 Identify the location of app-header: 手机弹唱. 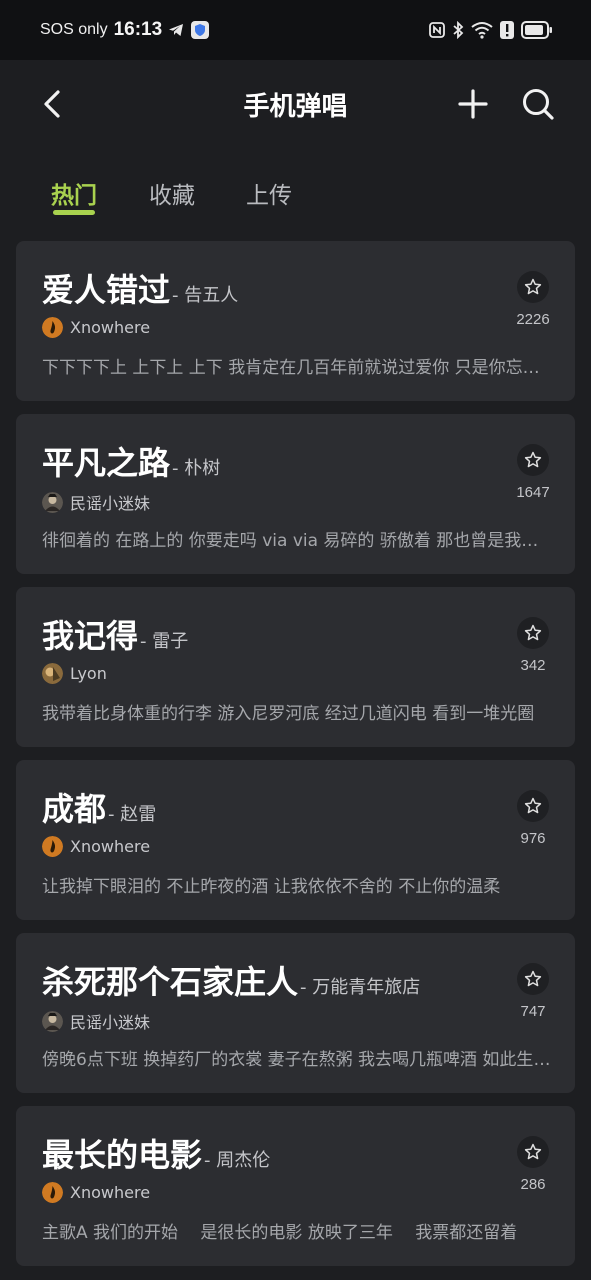
(295, 105).